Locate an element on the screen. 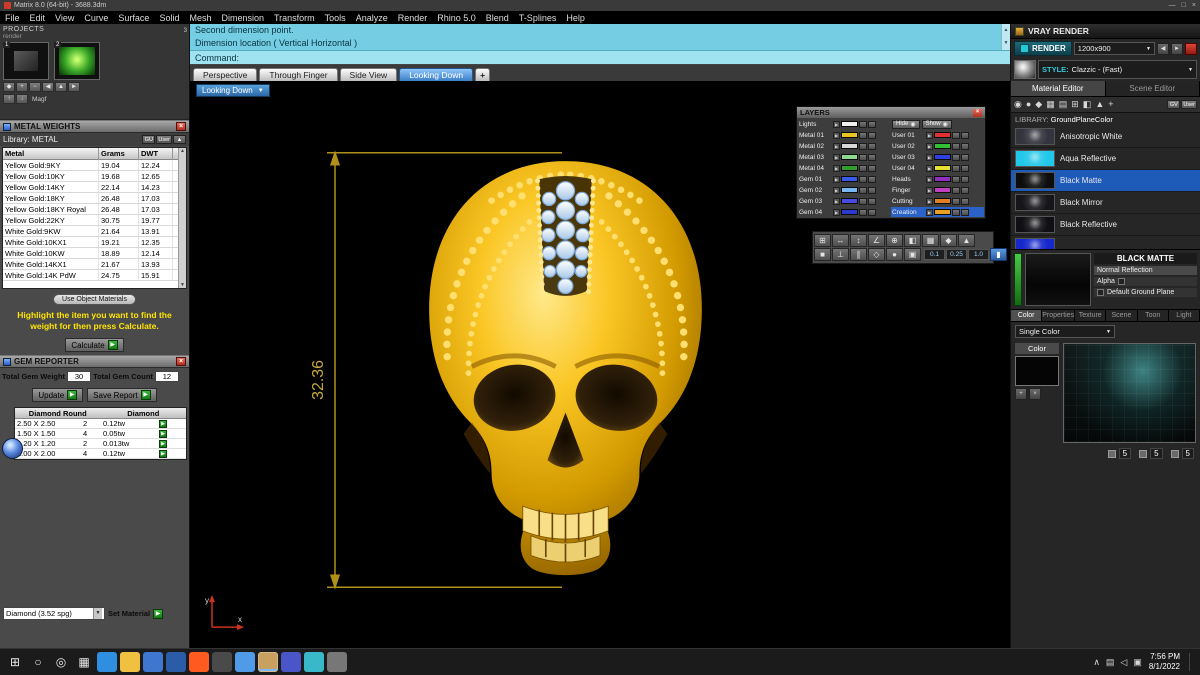 Image resolution: width=1200 pixels, height=675 pixels. view-tab: Side View is located at coordinates (368, 74).